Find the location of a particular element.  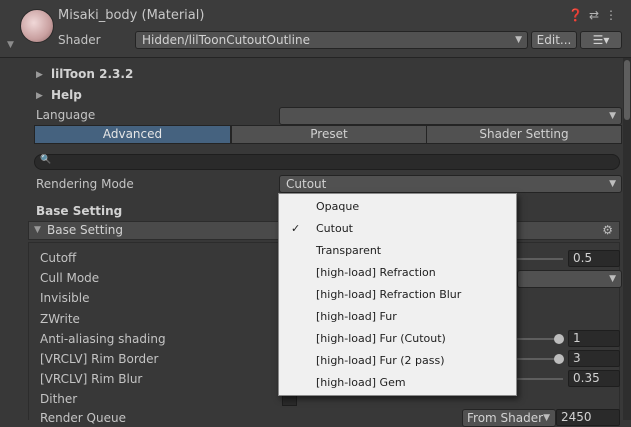

menu-icon: ⋮ is located at coordinates (614, 15).